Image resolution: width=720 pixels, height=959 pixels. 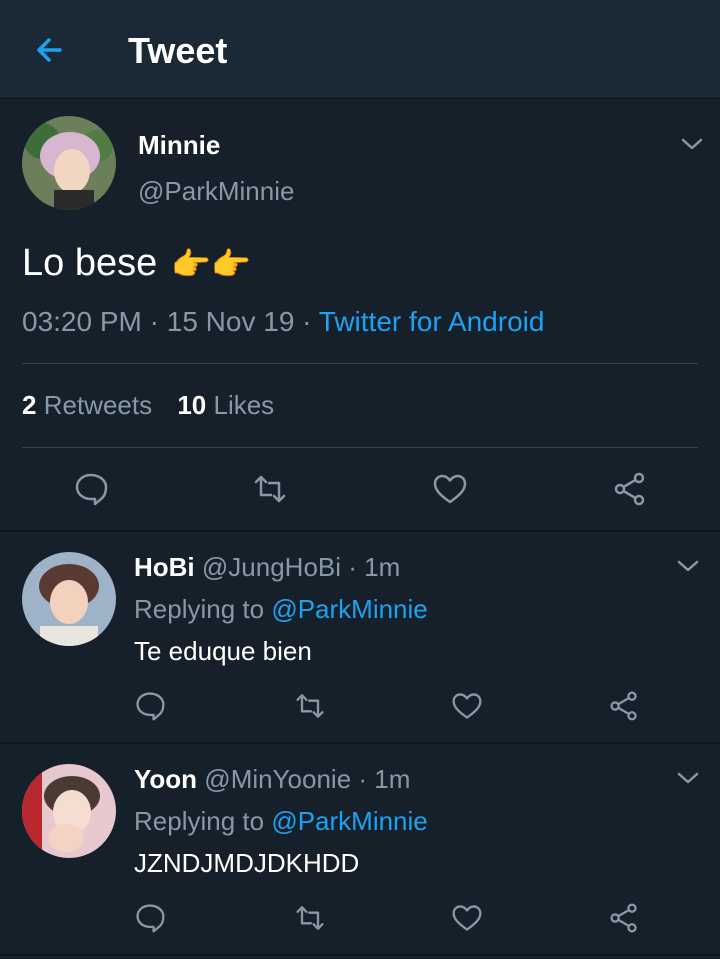 I want to click on pointing-hands-emoji: 👉👉, so click(x=211, y=263).